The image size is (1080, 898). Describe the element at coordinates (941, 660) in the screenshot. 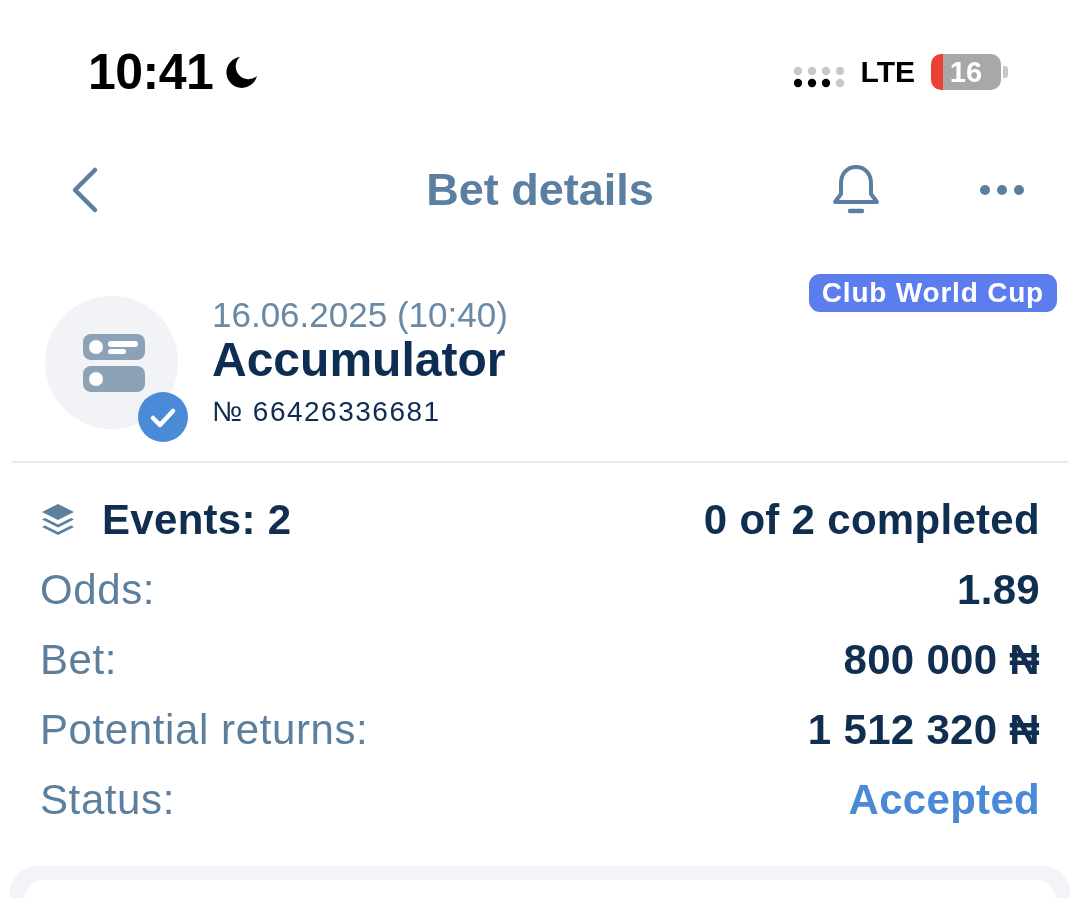

I see `detail-value: 800 000 ₦` at that location.